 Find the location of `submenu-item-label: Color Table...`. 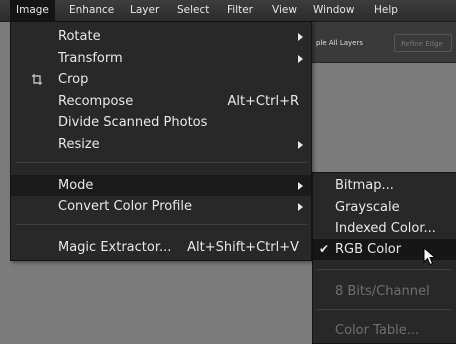

submenu-item-label: Color Table... is located at coordinates (377, 330).